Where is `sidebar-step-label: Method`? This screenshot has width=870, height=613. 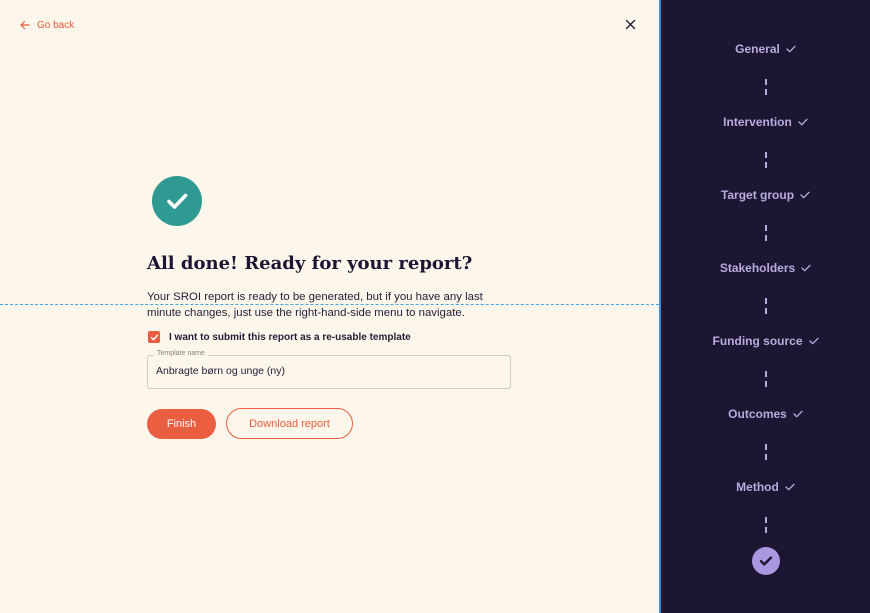
sidebar-step-label: Method is located at coordinates (757, 487).